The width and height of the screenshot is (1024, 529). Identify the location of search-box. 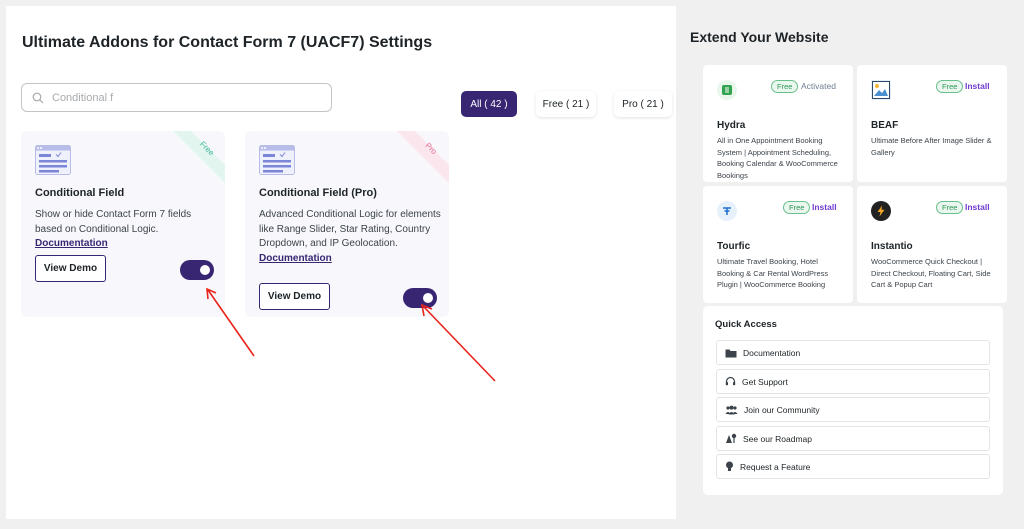
(176, 97).